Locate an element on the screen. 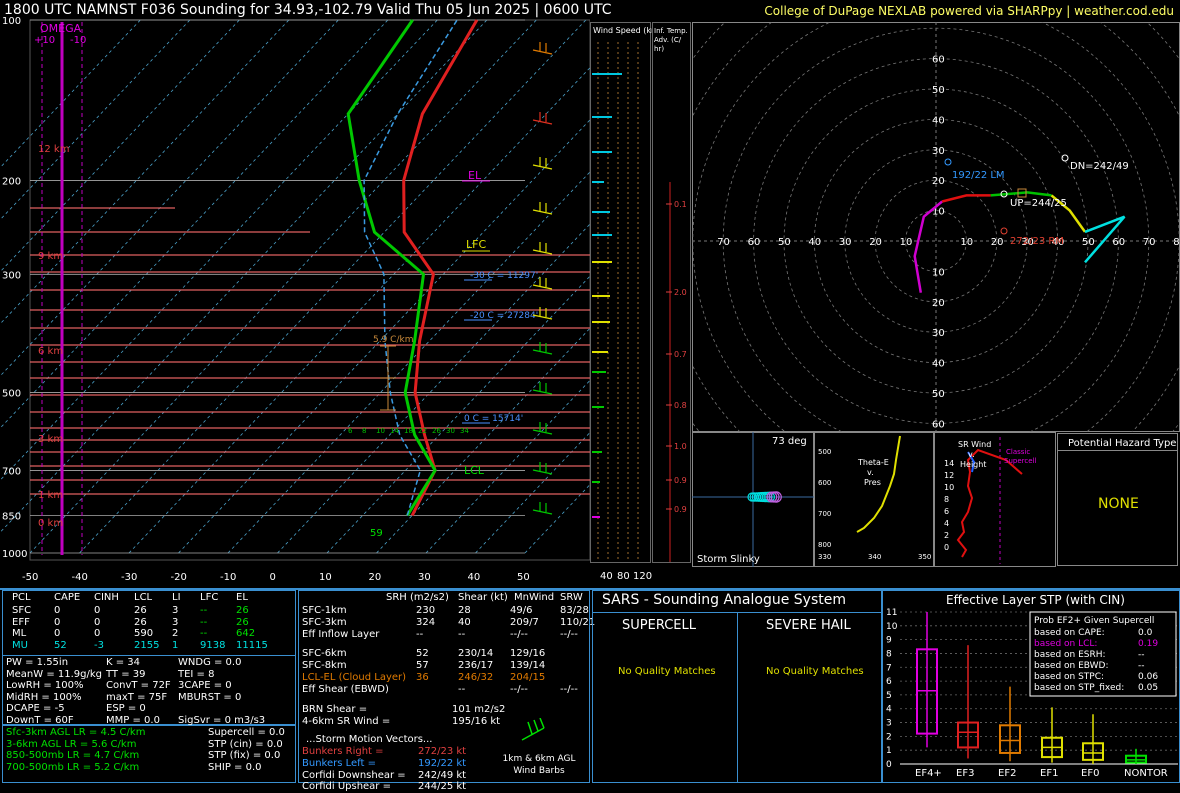 The image size is (1180, 793). height-label: 12 km is located at coordinates (53, 149).